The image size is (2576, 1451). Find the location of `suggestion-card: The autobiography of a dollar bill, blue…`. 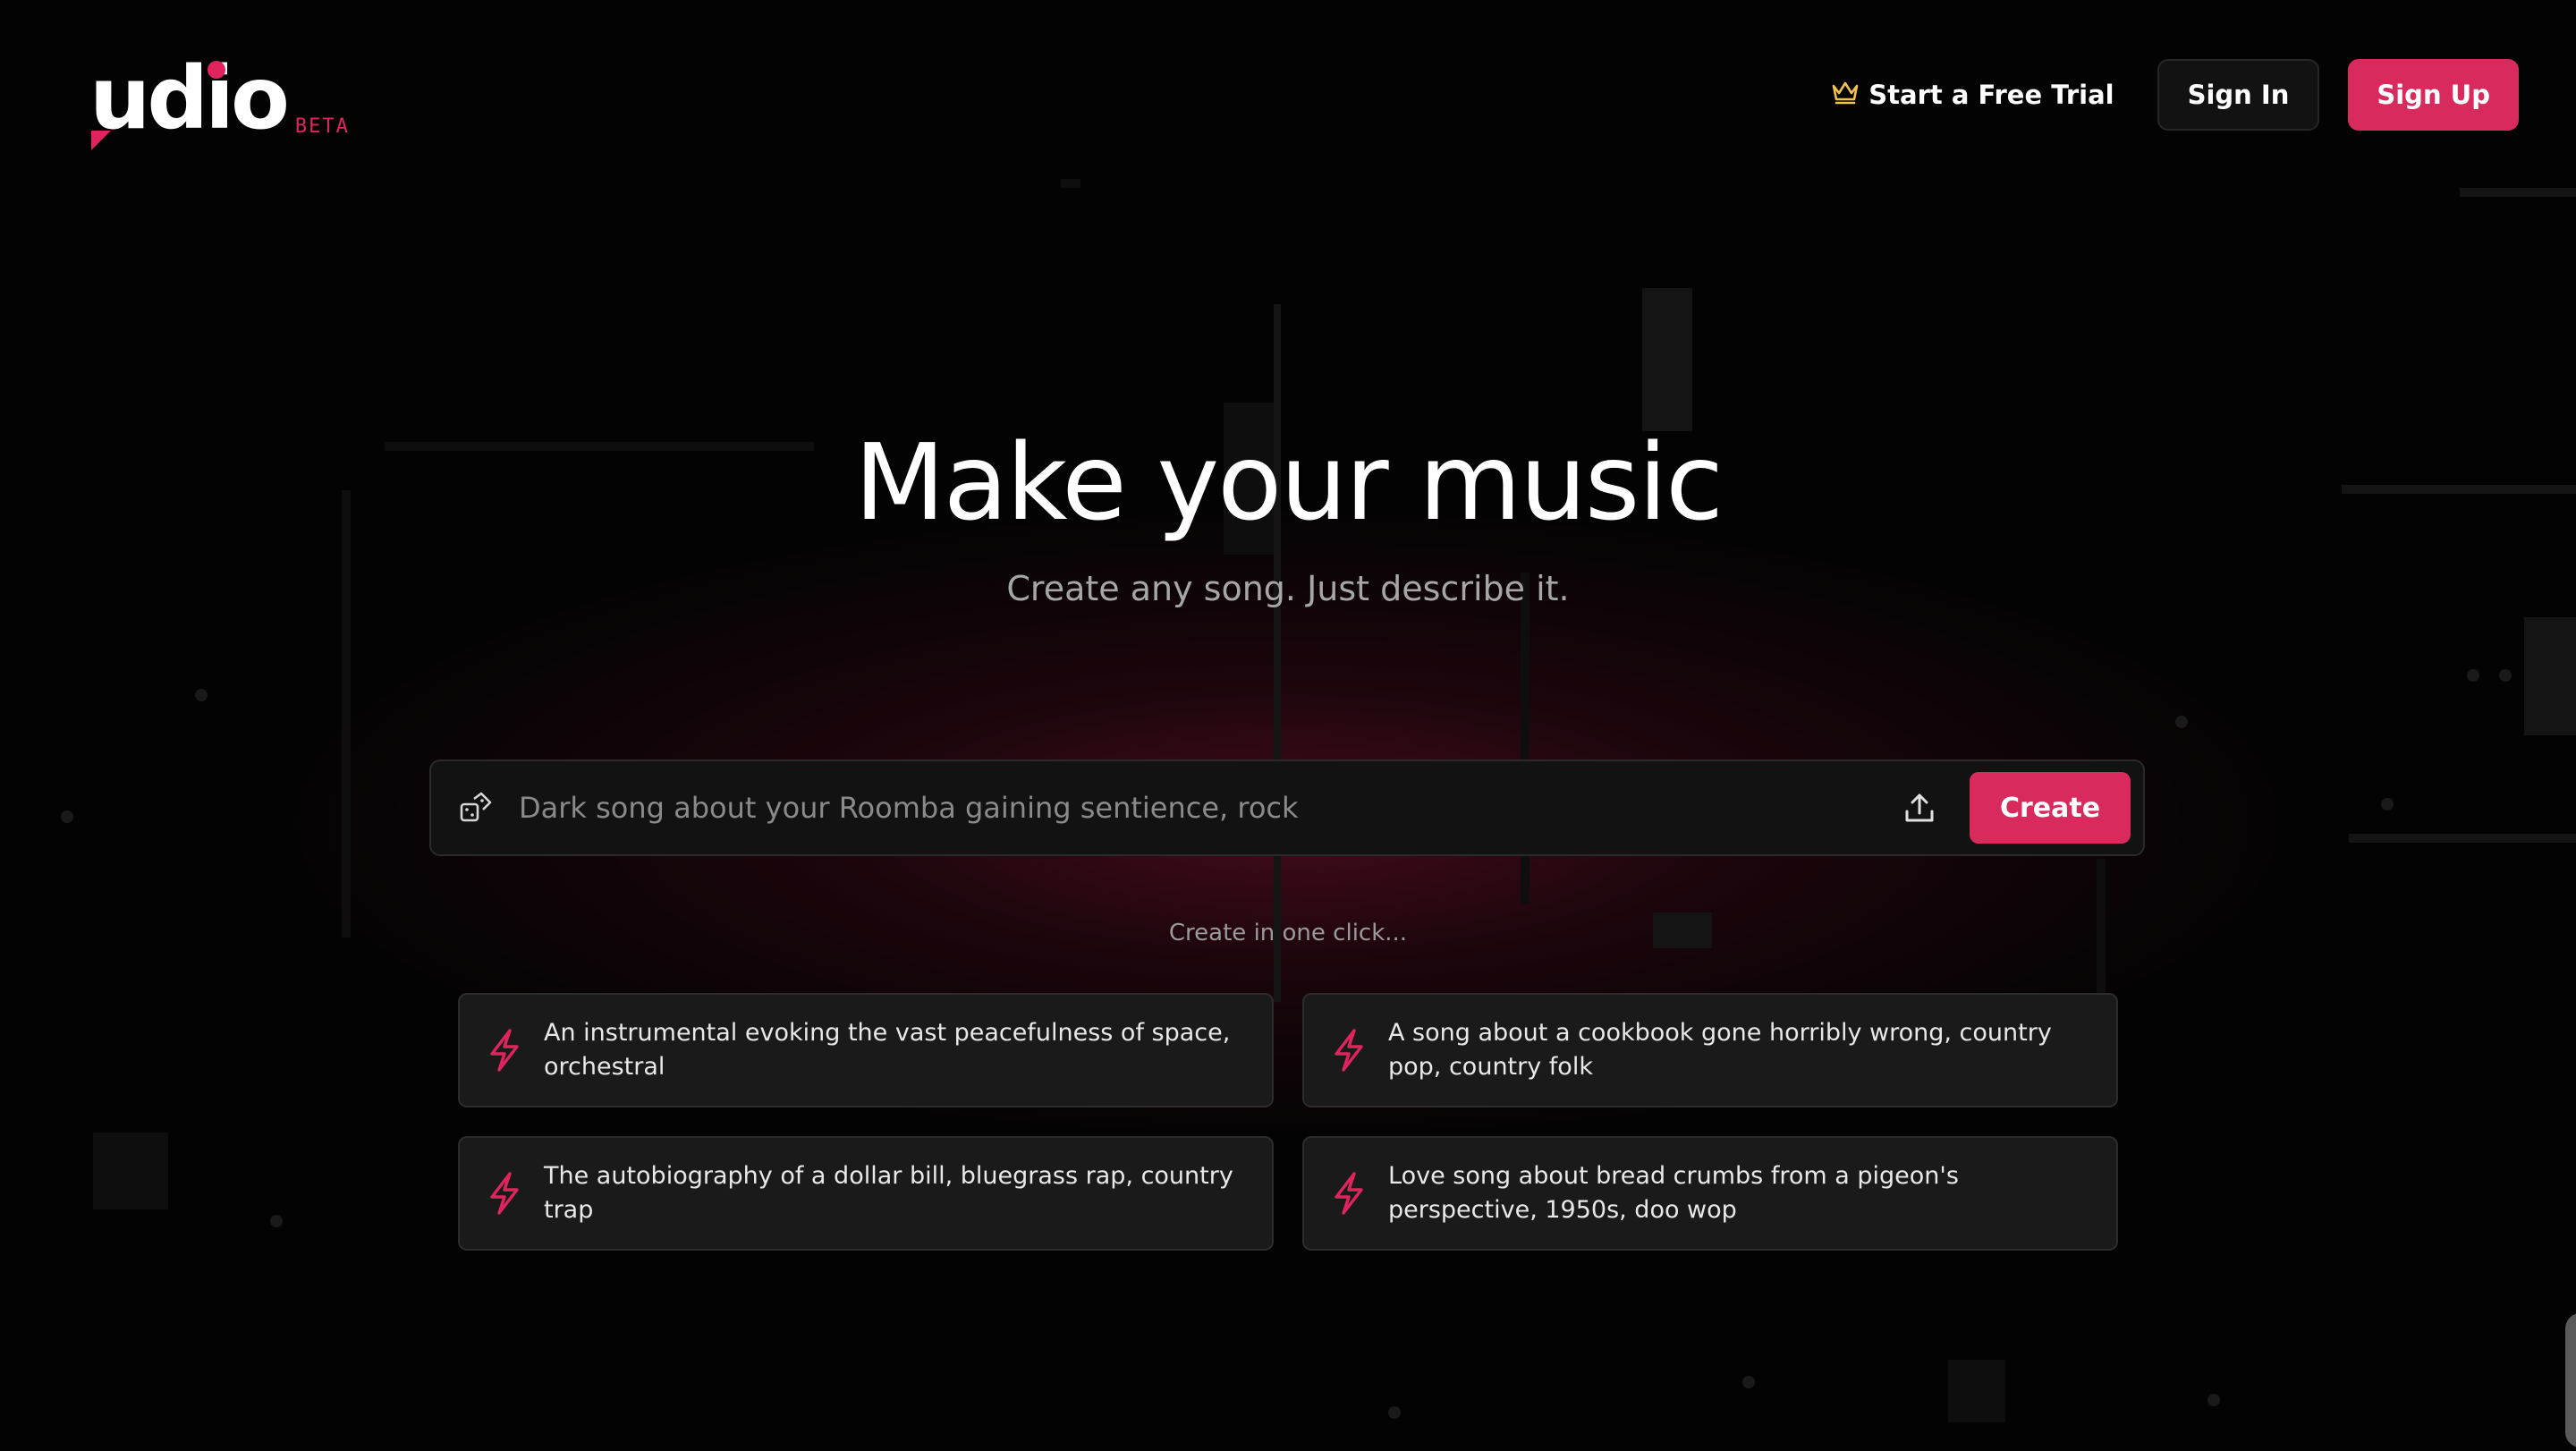

suggestion-card: The autobiography of a dollar bill, blue… is located at coordinates (866, 1193).